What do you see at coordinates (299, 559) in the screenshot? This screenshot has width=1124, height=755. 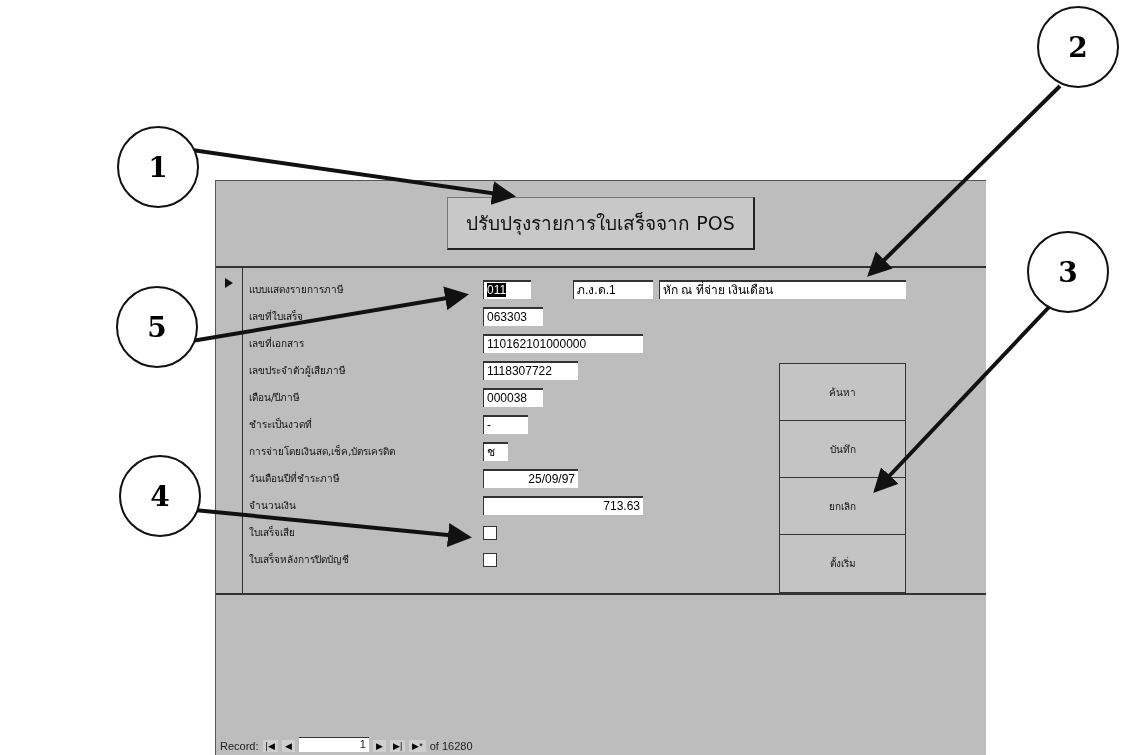 I see `field-label: ใบเสร็จหลังการปิดบัญชี` at bounding box center [299, 559].